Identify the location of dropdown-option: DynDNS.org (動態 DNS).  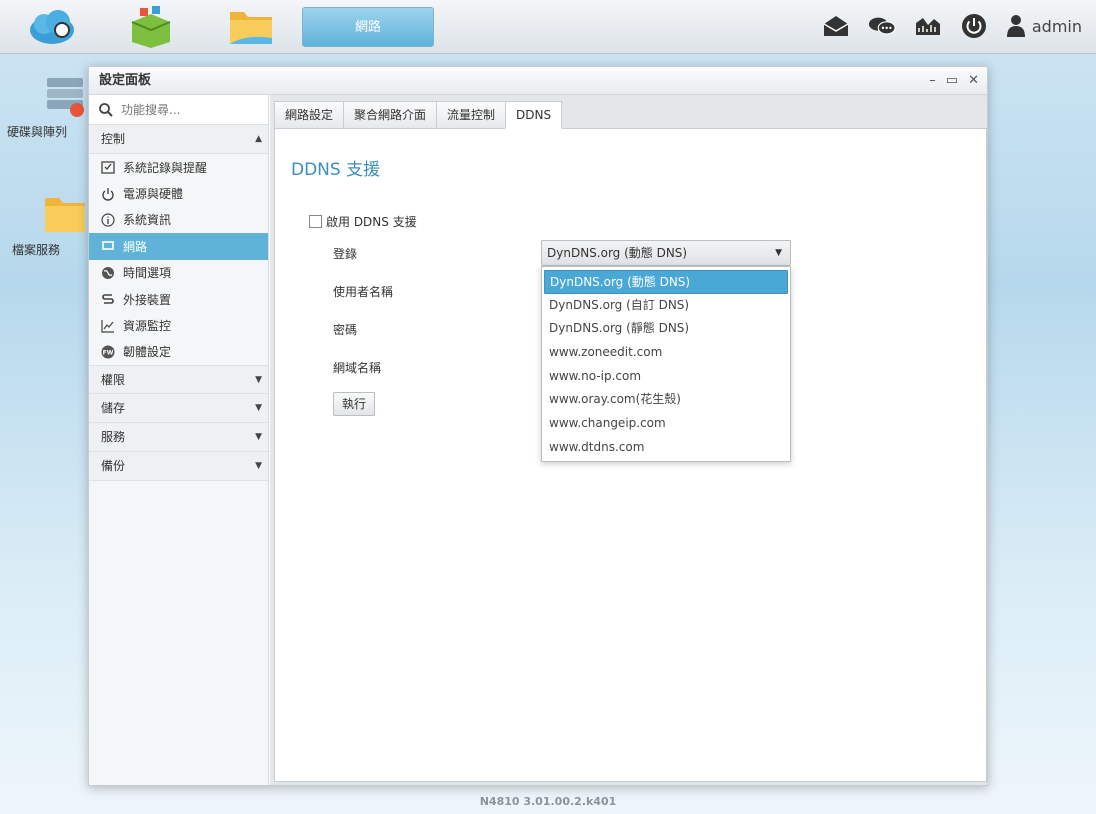
(666, 282).